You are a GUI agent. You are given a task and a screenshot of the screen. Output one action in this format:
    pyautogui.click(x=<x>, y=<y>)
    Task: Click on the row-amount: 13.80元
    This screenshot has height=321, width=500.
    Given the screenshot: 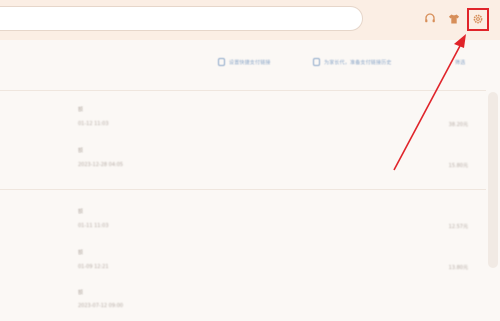 What is the action you would take?
    pyautogui.click(x=458, y=268)
    